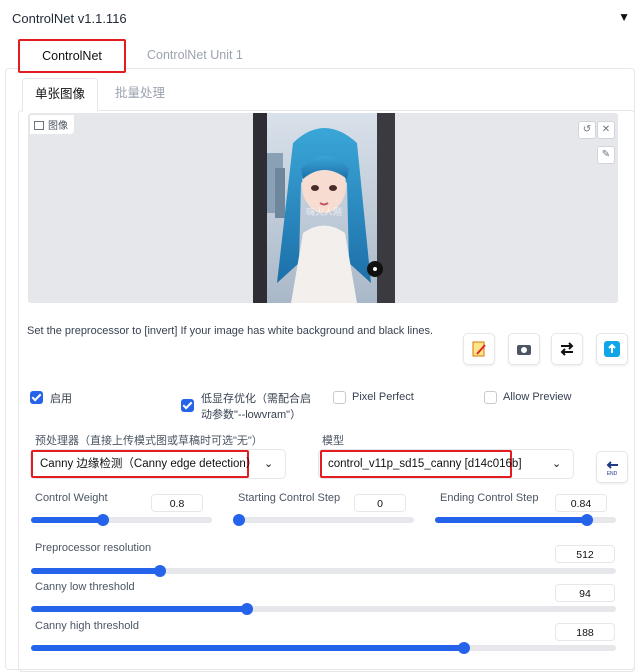 This screenshot has width=640, height=672. Describe the element at coordinates (585, 632) in the screenshot. I see `canny-high-input: 188` at that location.